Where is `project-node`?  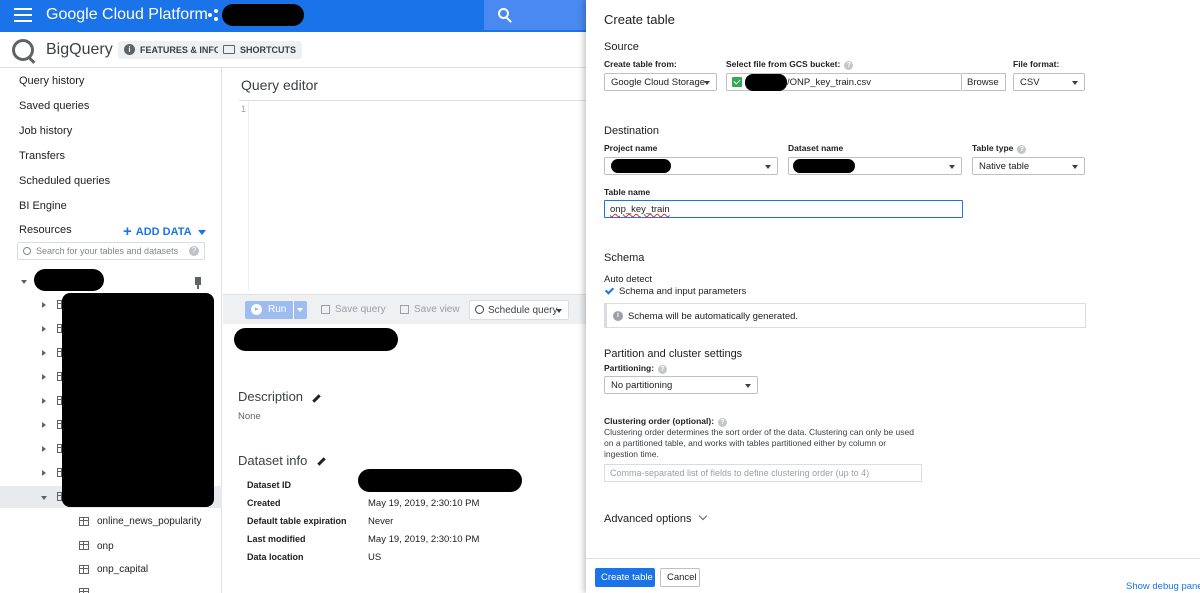 project-node is located at coordinates (69, 280).